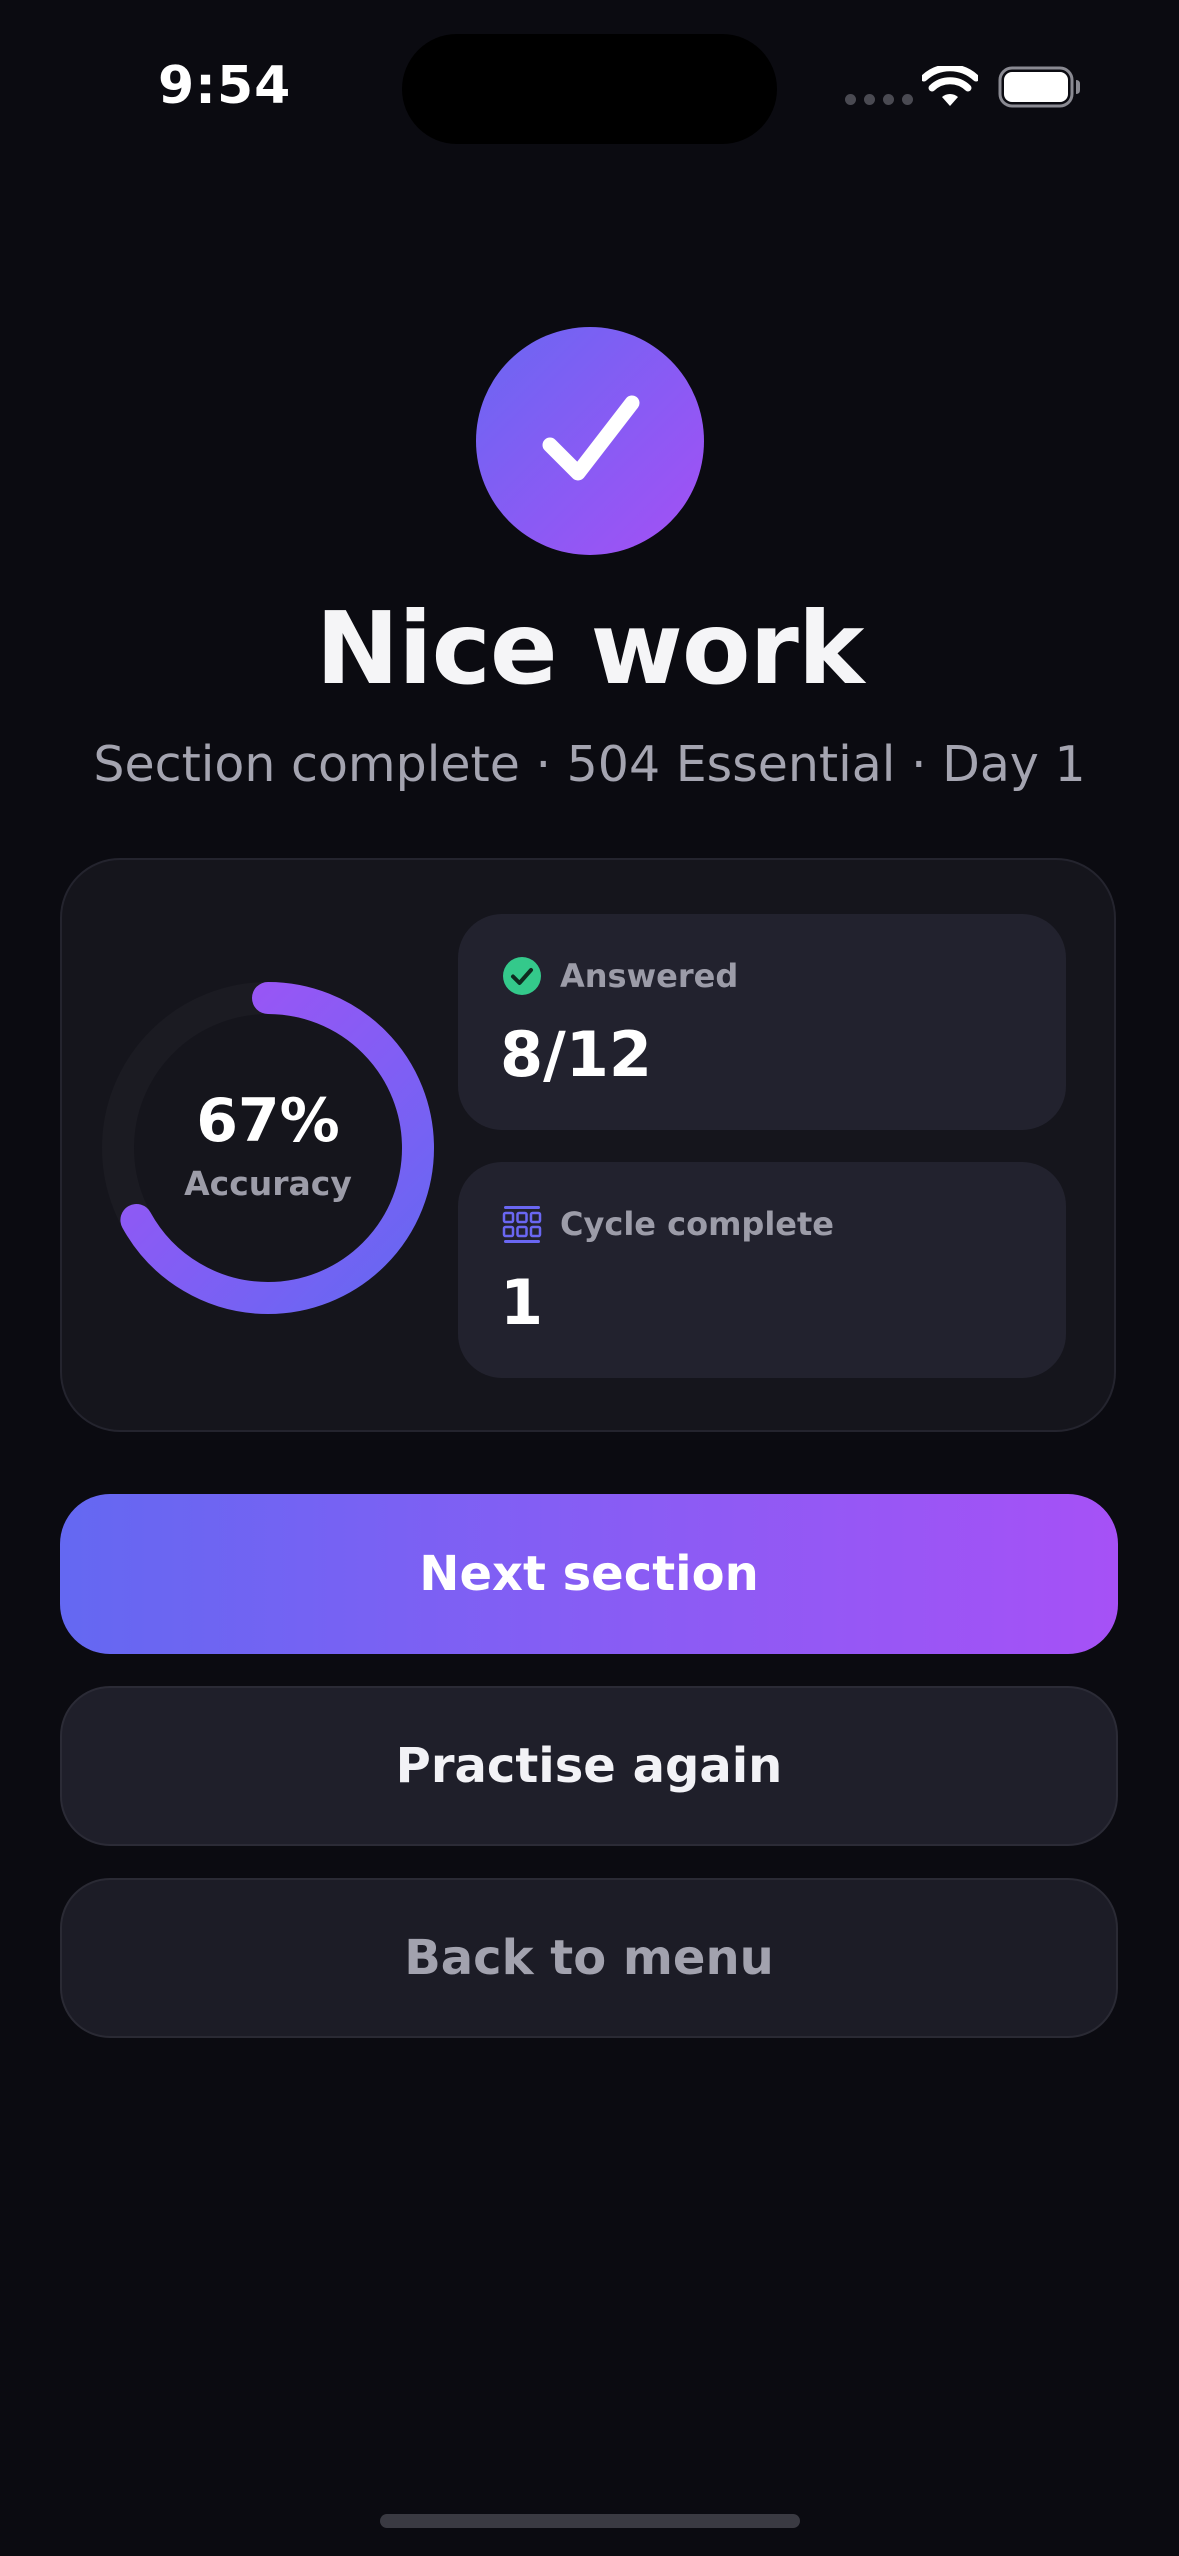 The width and height of the screenshot is (1179, 2556). What do you see at coordinates (697, 1224) in the screenshot?
I see `cycle-label: Cycle complete` at bounding box center [697, 1224].